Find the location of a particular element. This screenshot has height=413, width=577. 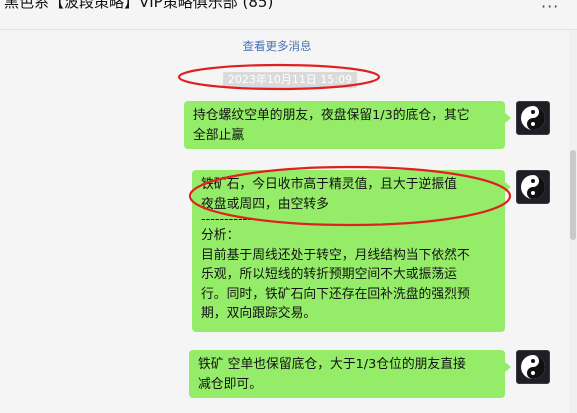

message-line: 减仓即可。 is located at coordinates (230, 384).